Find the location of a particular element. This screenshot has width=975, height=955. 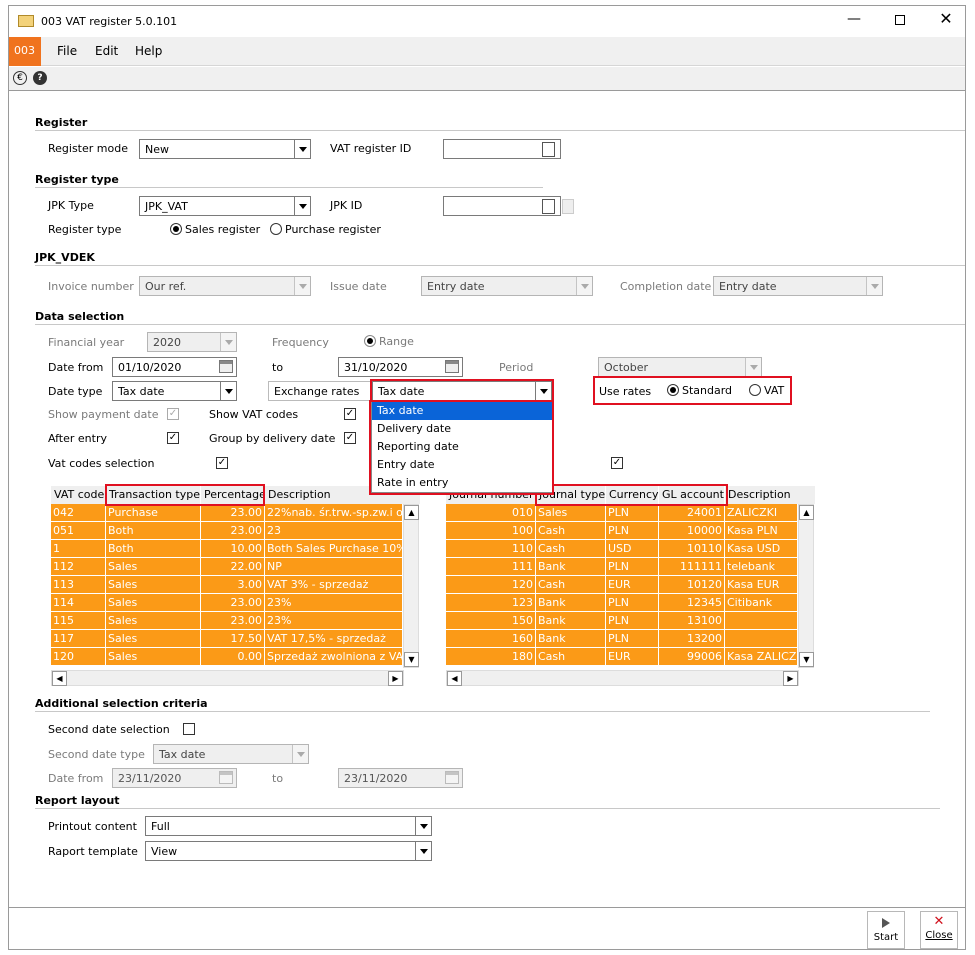

purchase-register-radio is located at coordinates (276, 229).